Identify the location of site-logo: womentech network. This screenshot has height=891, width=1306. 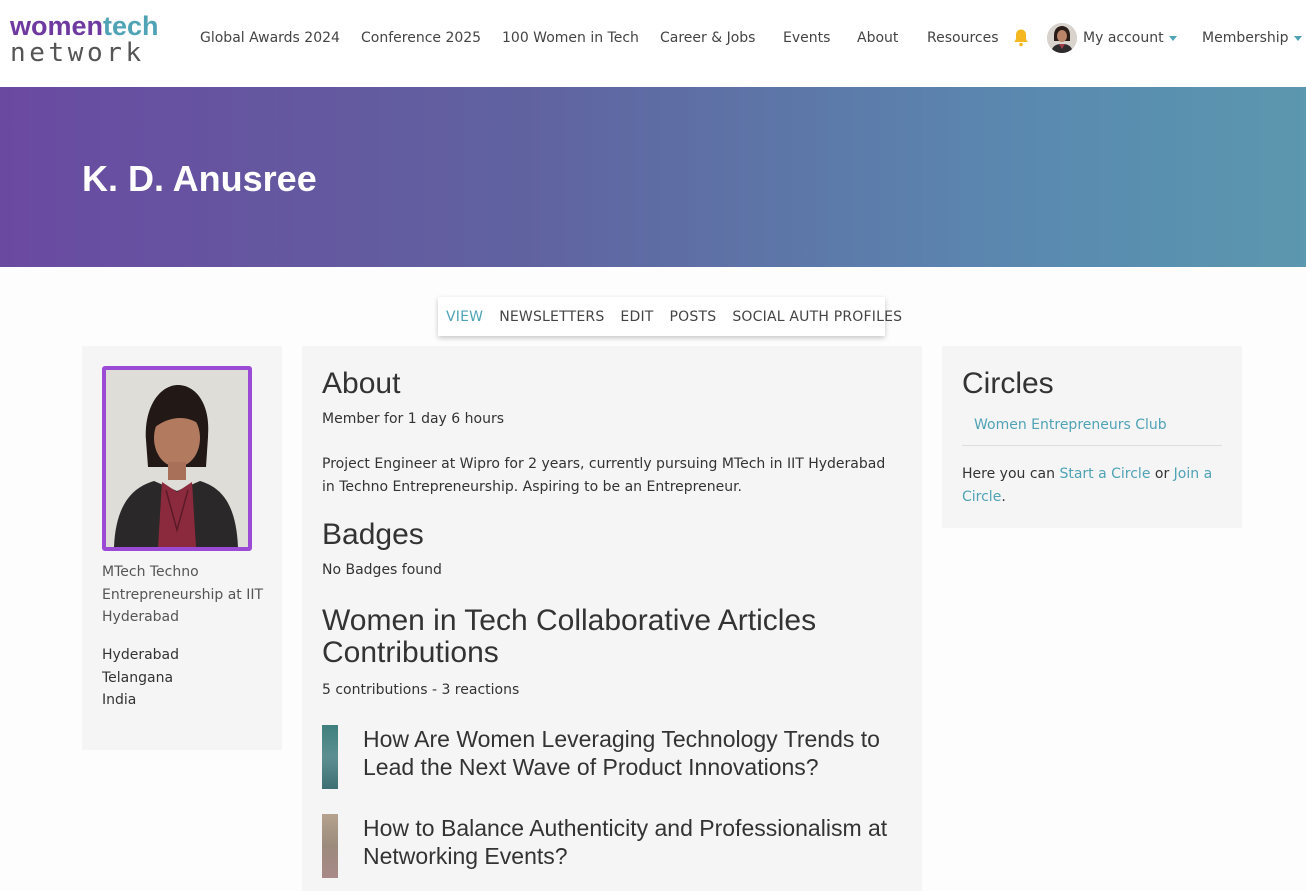
(84, 40).